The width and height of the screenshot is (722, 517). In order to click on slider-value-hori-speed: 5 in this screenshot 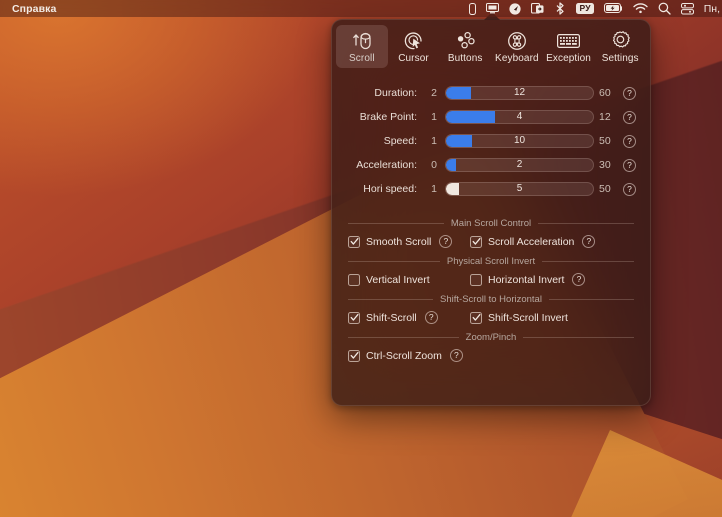, I will do `click(519, 188)`.